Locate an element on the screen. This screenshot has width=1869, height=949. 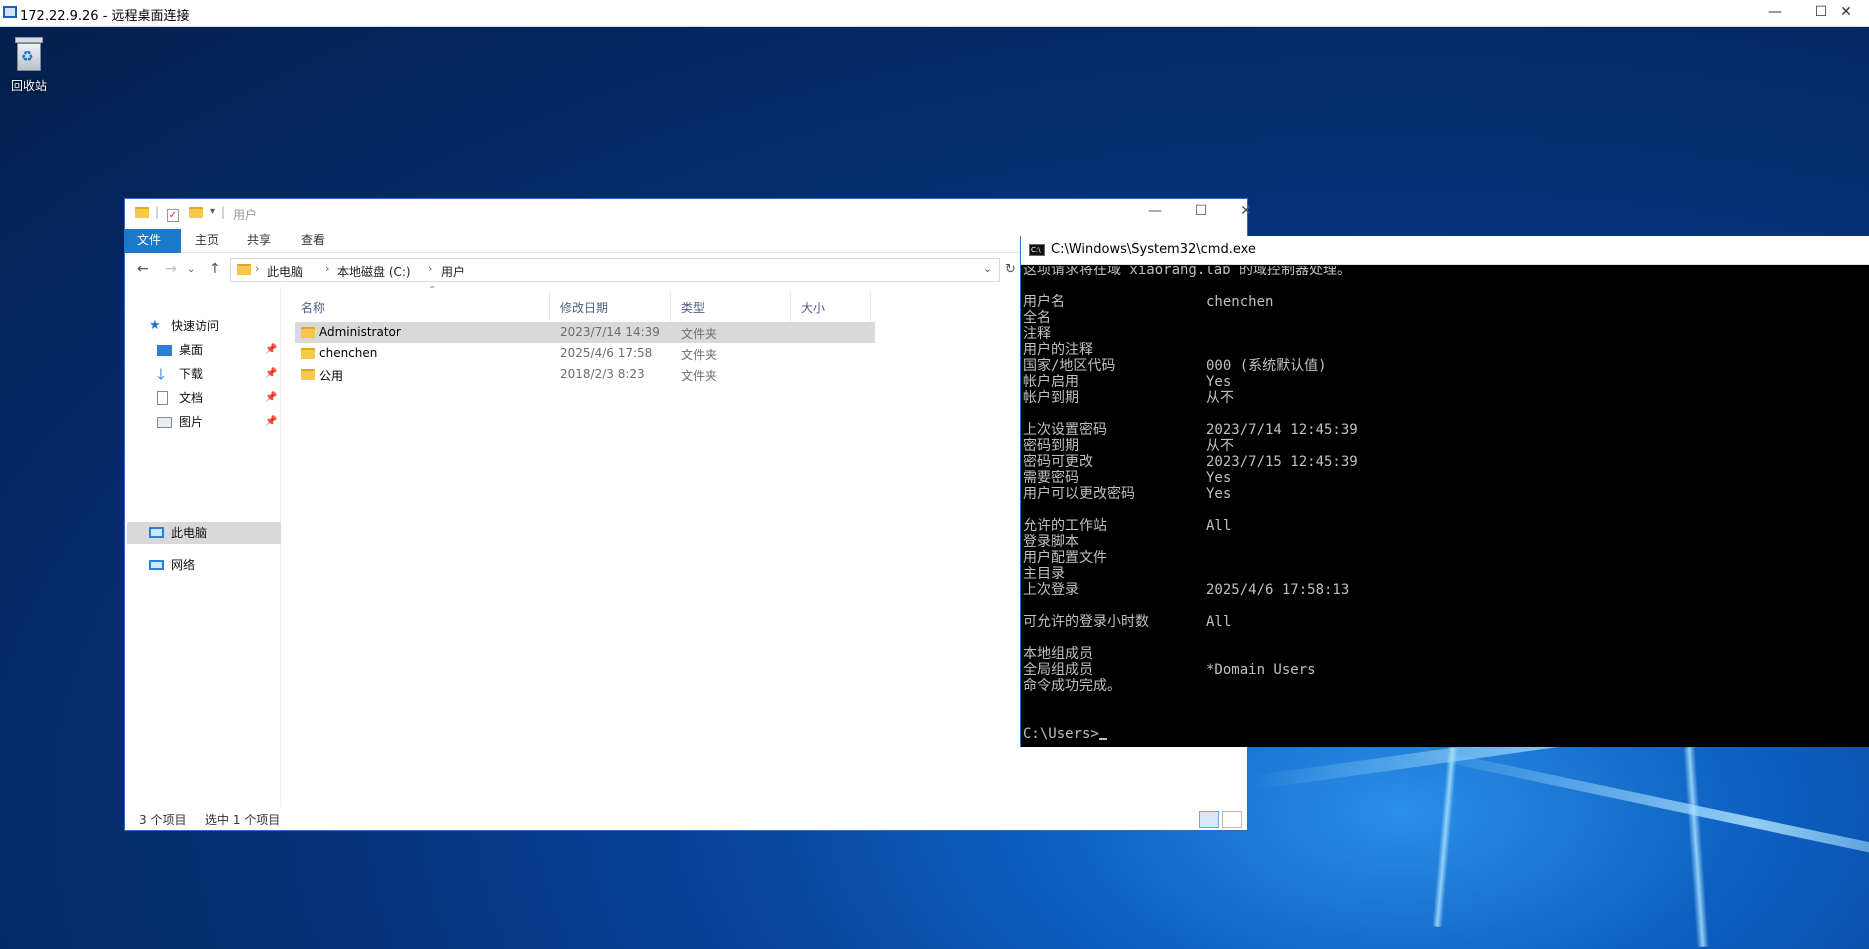
console-value: 2023/7/14 12:45:39 is located at coordinates (1282, 430).